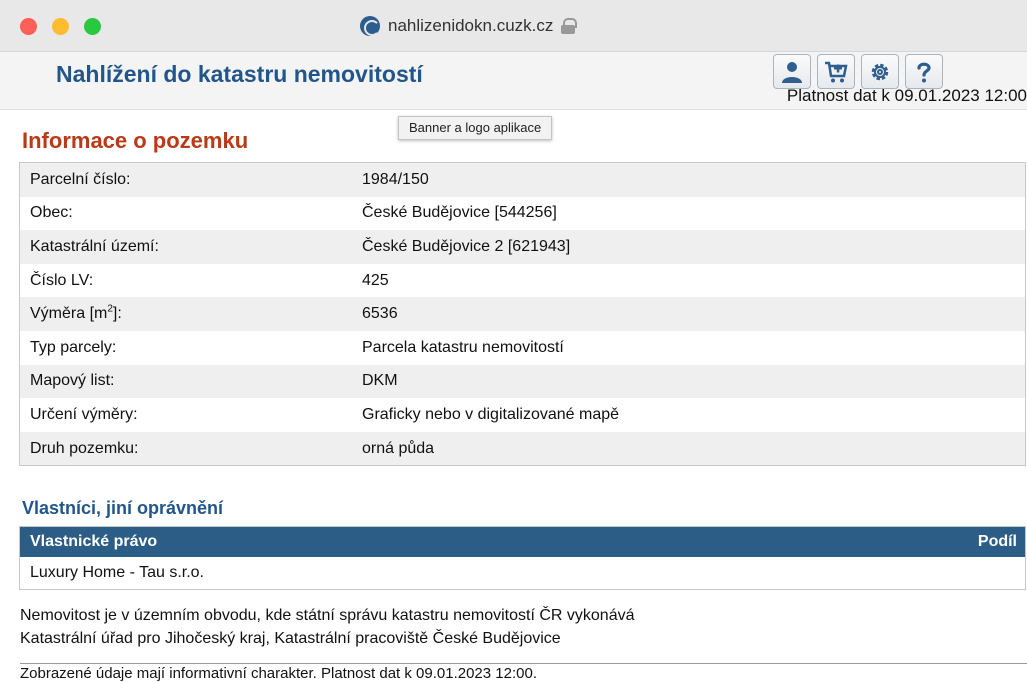  What do you see at coordinates (73, 347) in the screenshot?
I see `row-label: Typ parcely:` at bounding box center [73, 347].